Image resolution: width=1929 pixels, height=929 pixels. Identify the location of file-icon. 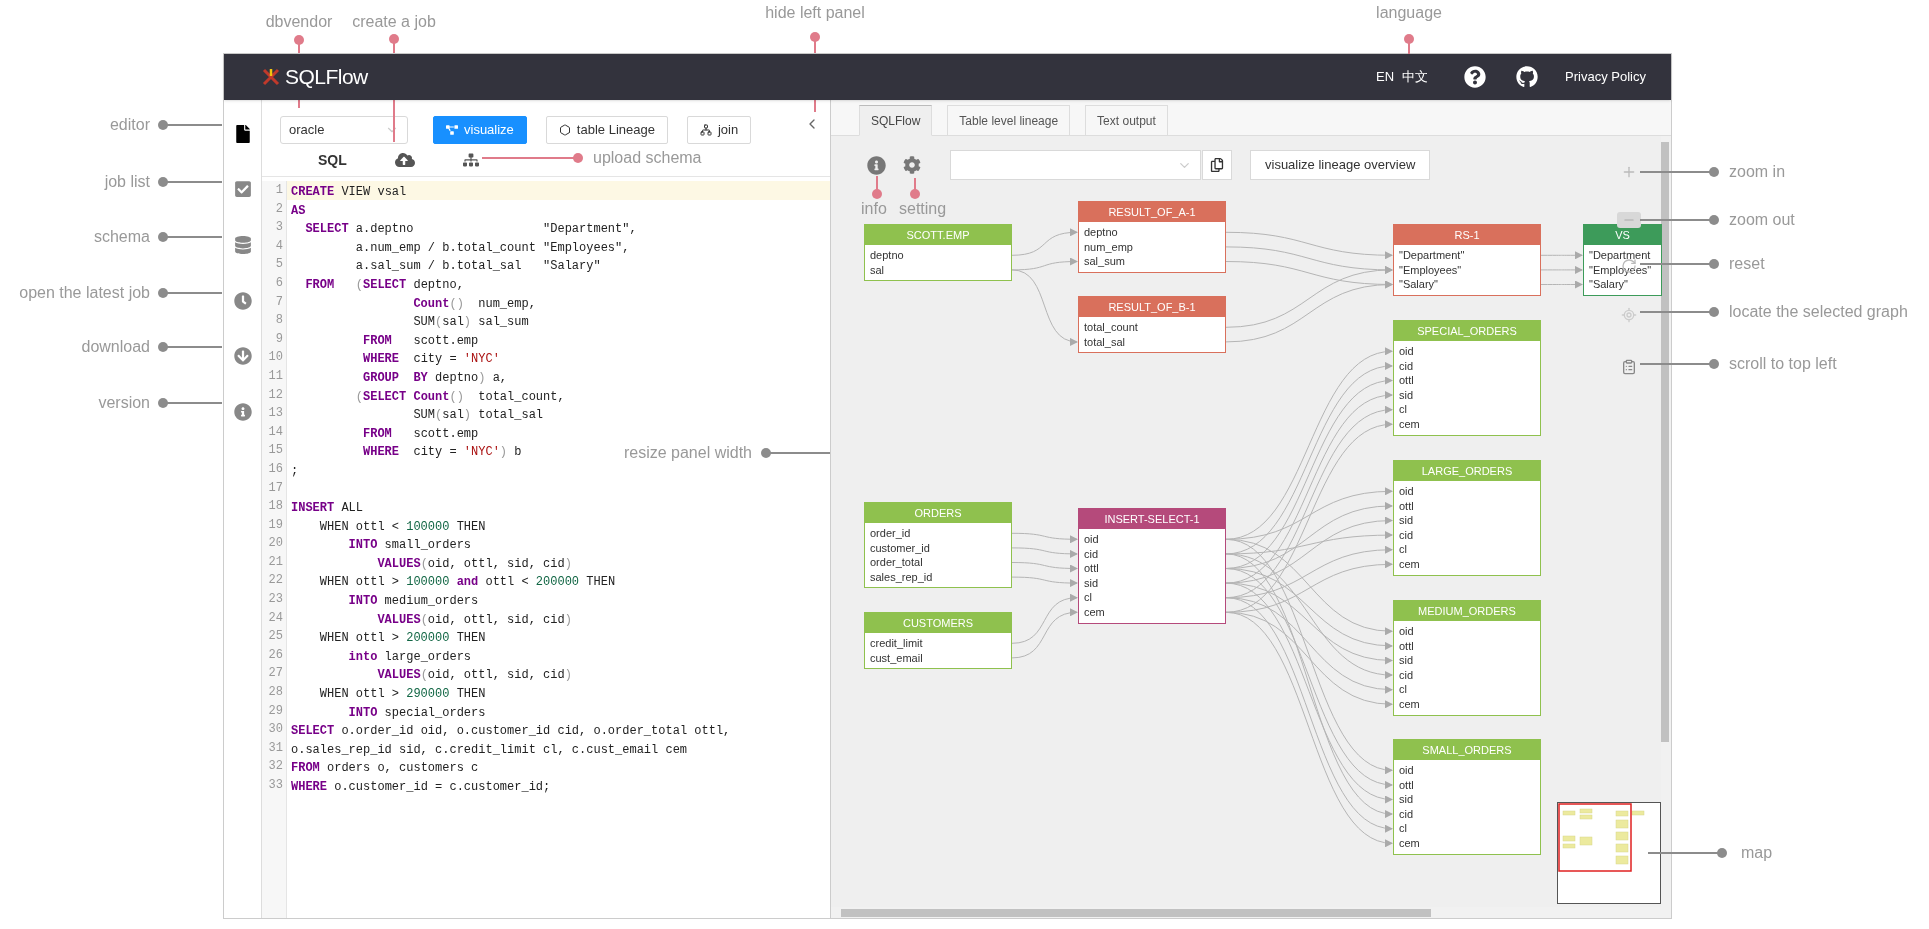
(242, 133).